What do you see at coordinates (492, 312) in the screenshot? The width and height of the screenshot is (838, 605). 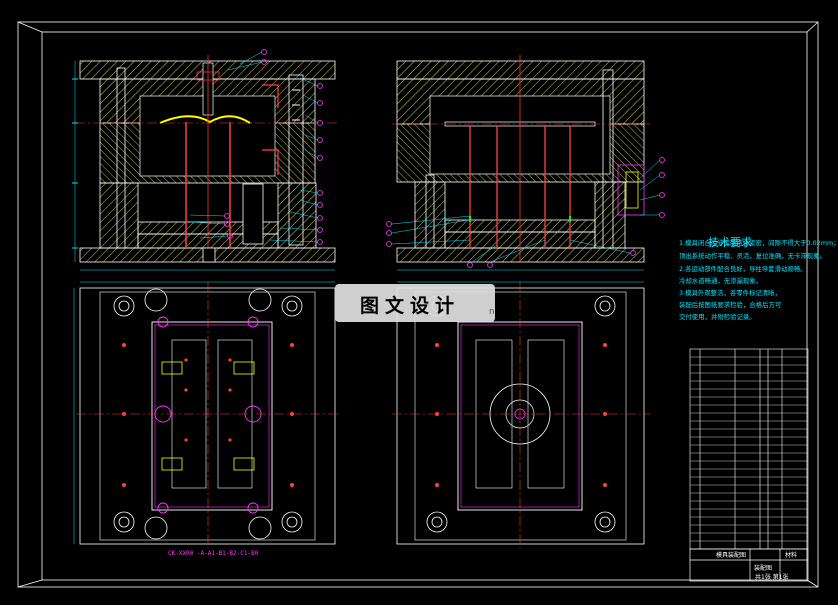 I see `watermark-subtext: n` at bounding box center [492, 312].